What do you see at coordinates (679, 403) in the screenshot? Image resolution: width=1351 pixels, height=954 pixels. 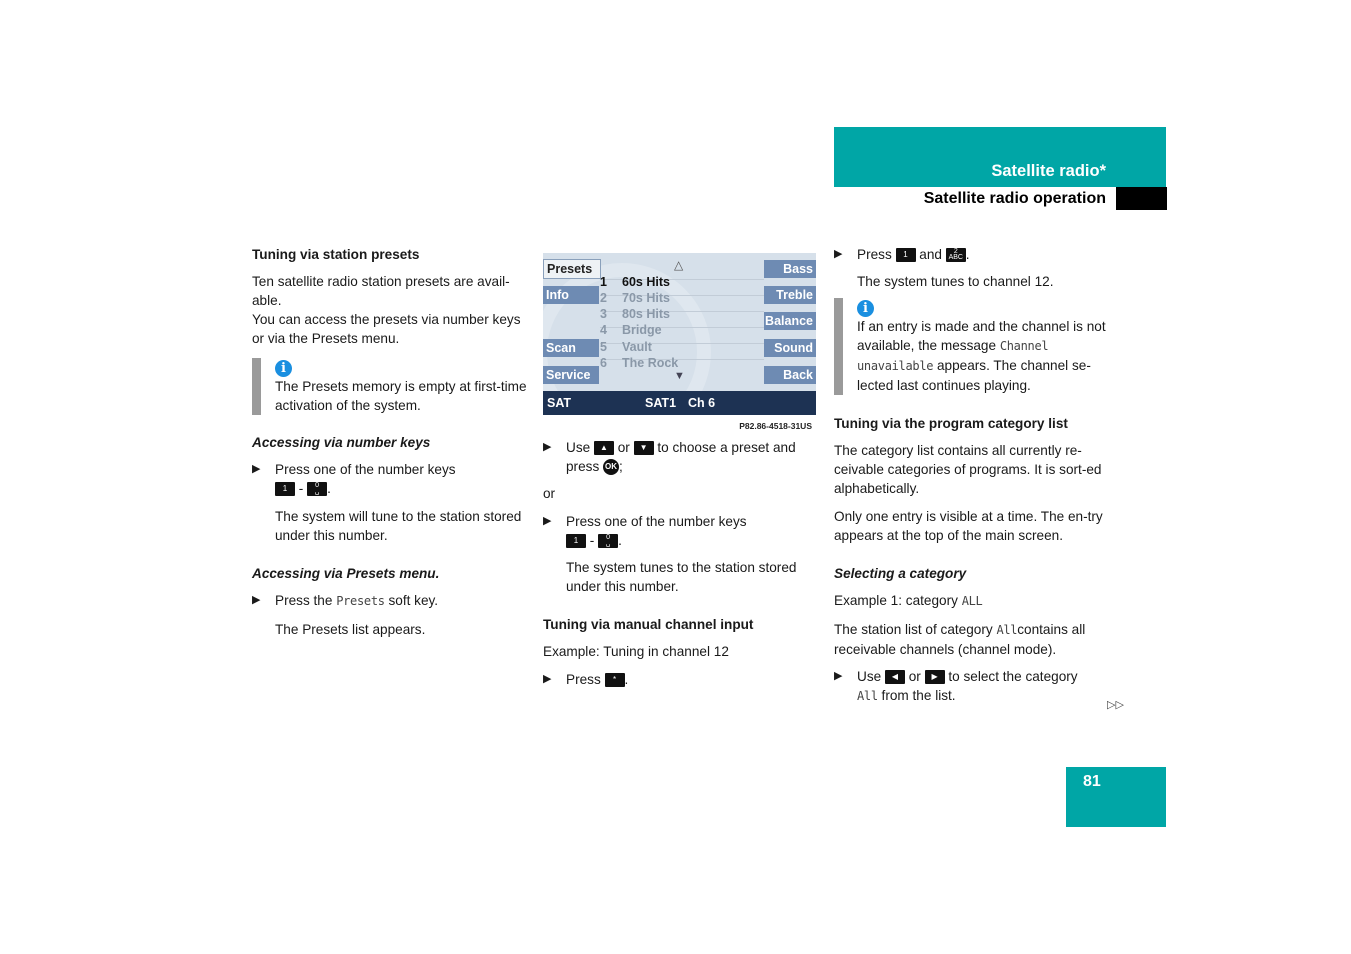 I see `display-status-bar: SAT SAT1 Ch 6` at bounding box center [679, 403].